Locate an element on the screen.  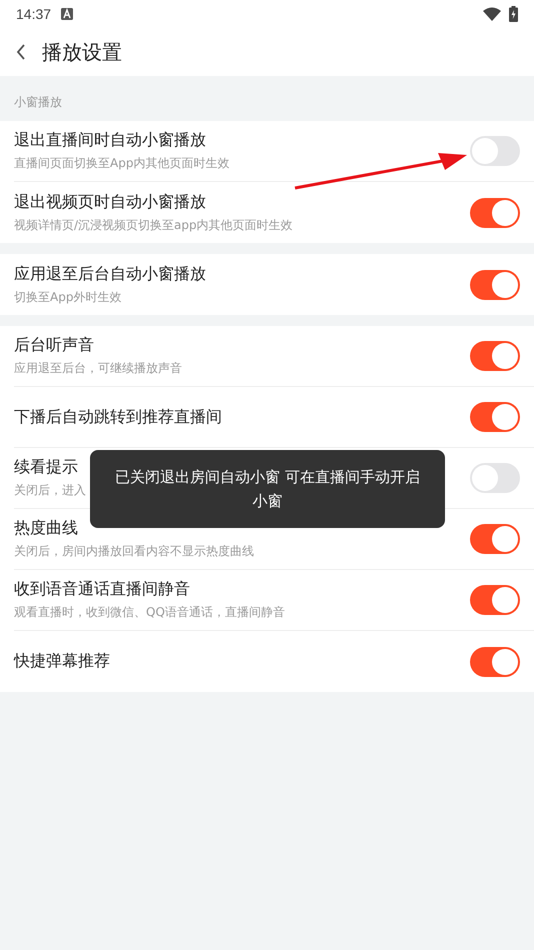
setting-description: 视频详情页/沉浸视频页切换至app内其他页面时生效 is located at coordinates (153, 225).